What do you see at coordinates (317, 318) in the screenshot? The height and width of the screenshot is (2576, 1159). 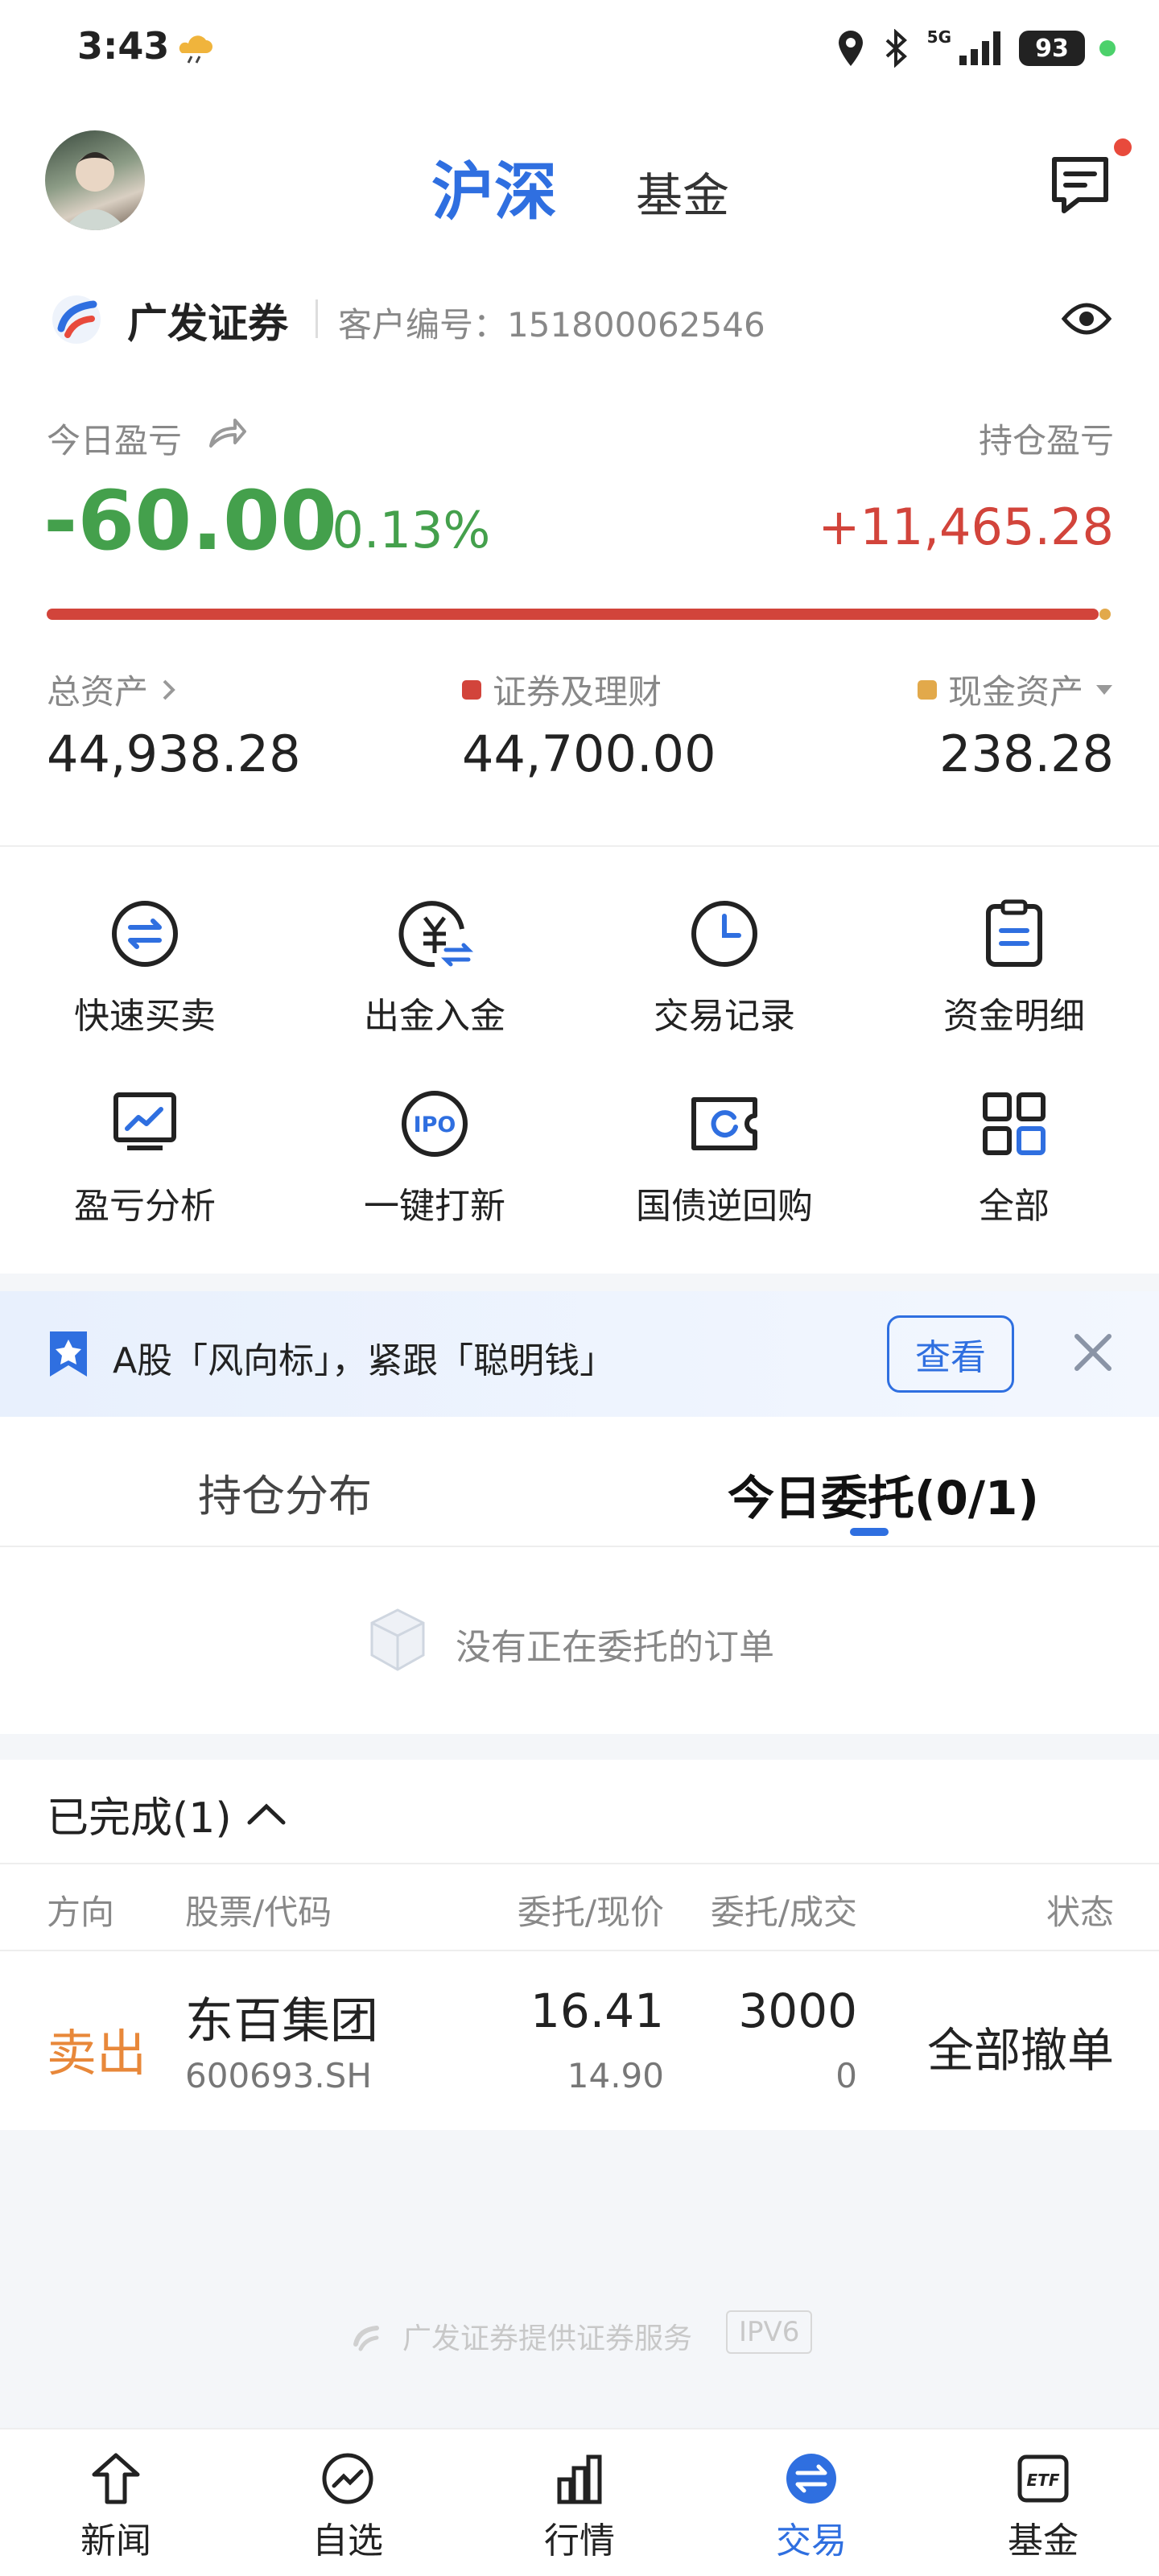 I see `broker-divider` at bounding box center [317, 318].